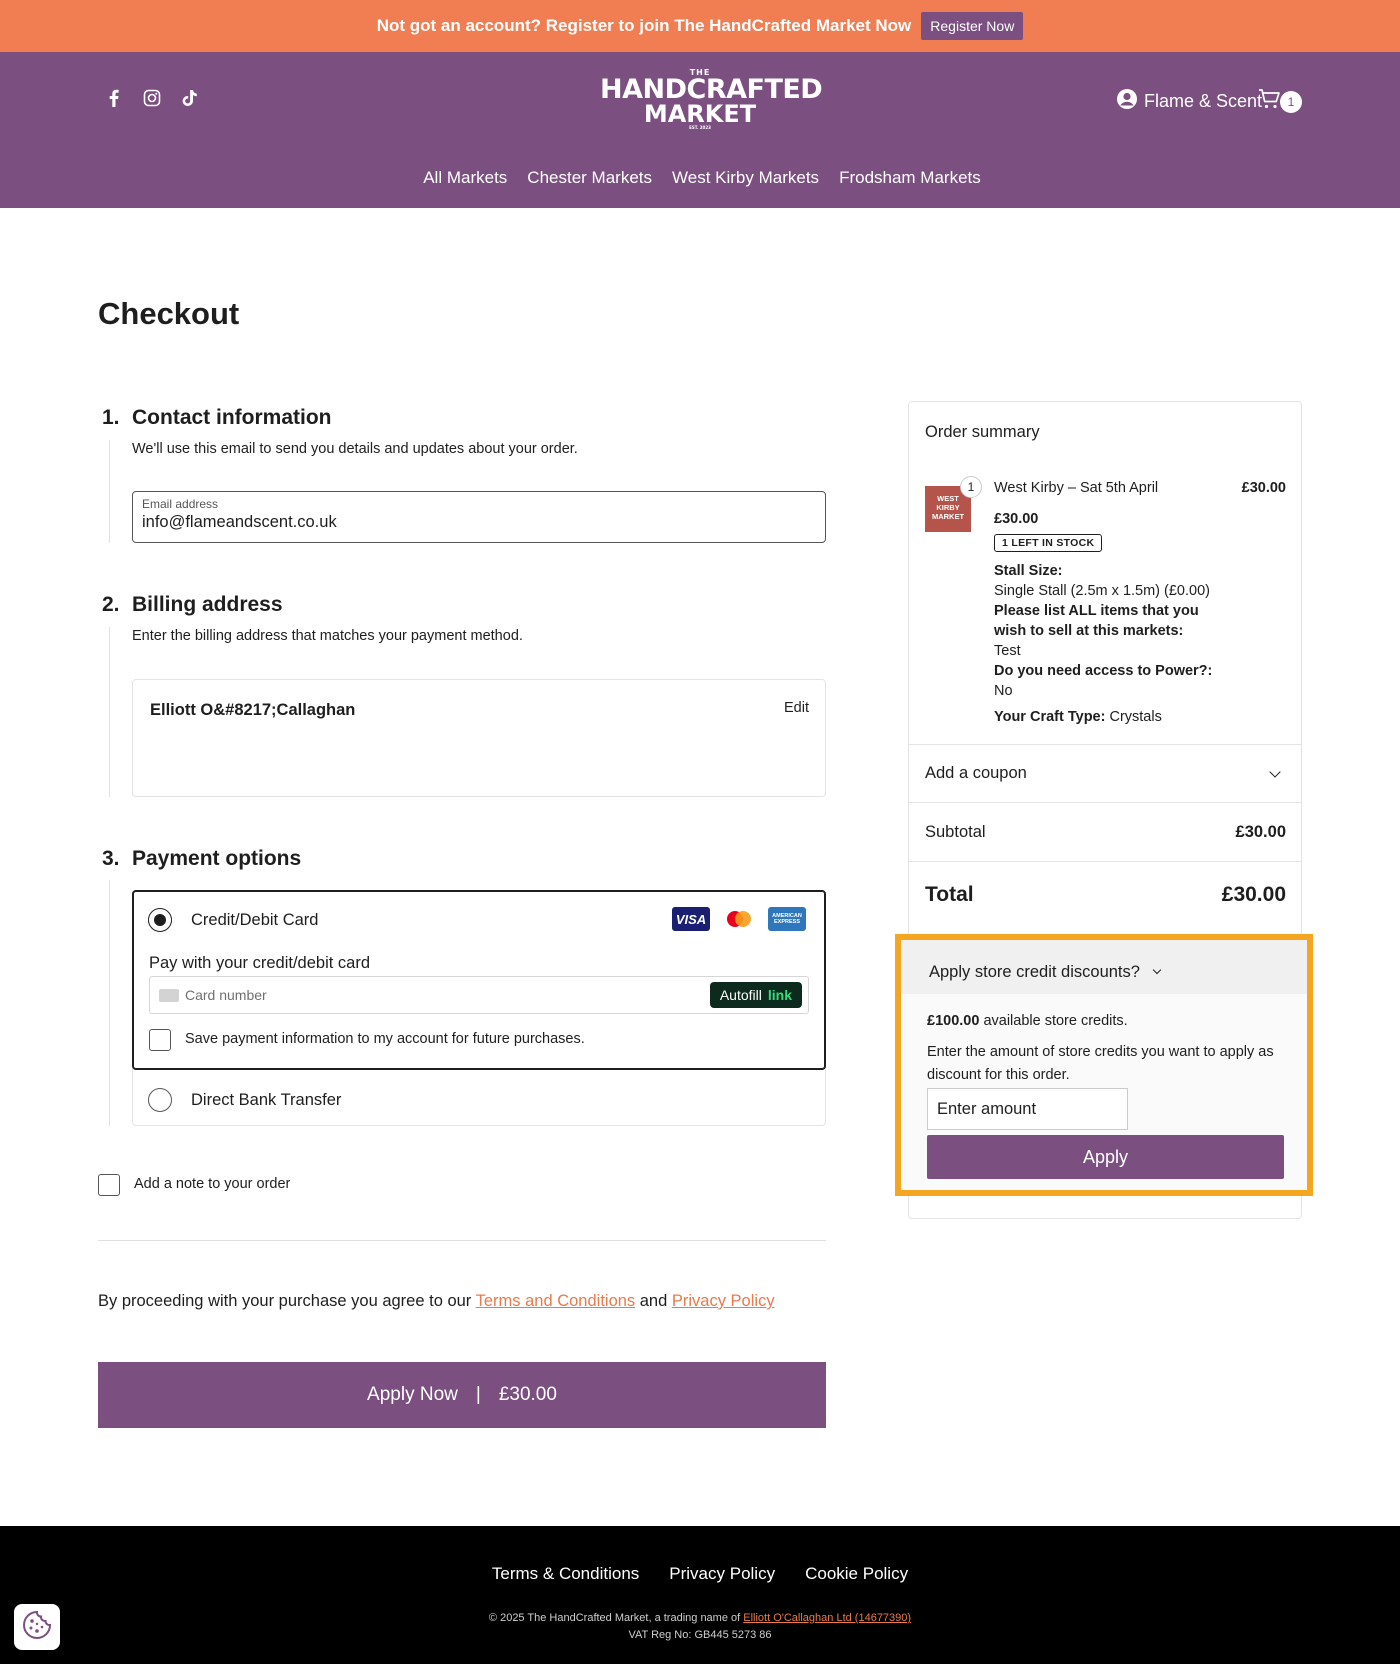 The width and height of the screenshot is (1400, 1664). Describe the element at coordinates (827, 1618) in the screenshot. I see `company-link: Elliott O'Callaghan Ltd (14677390)` at that location.